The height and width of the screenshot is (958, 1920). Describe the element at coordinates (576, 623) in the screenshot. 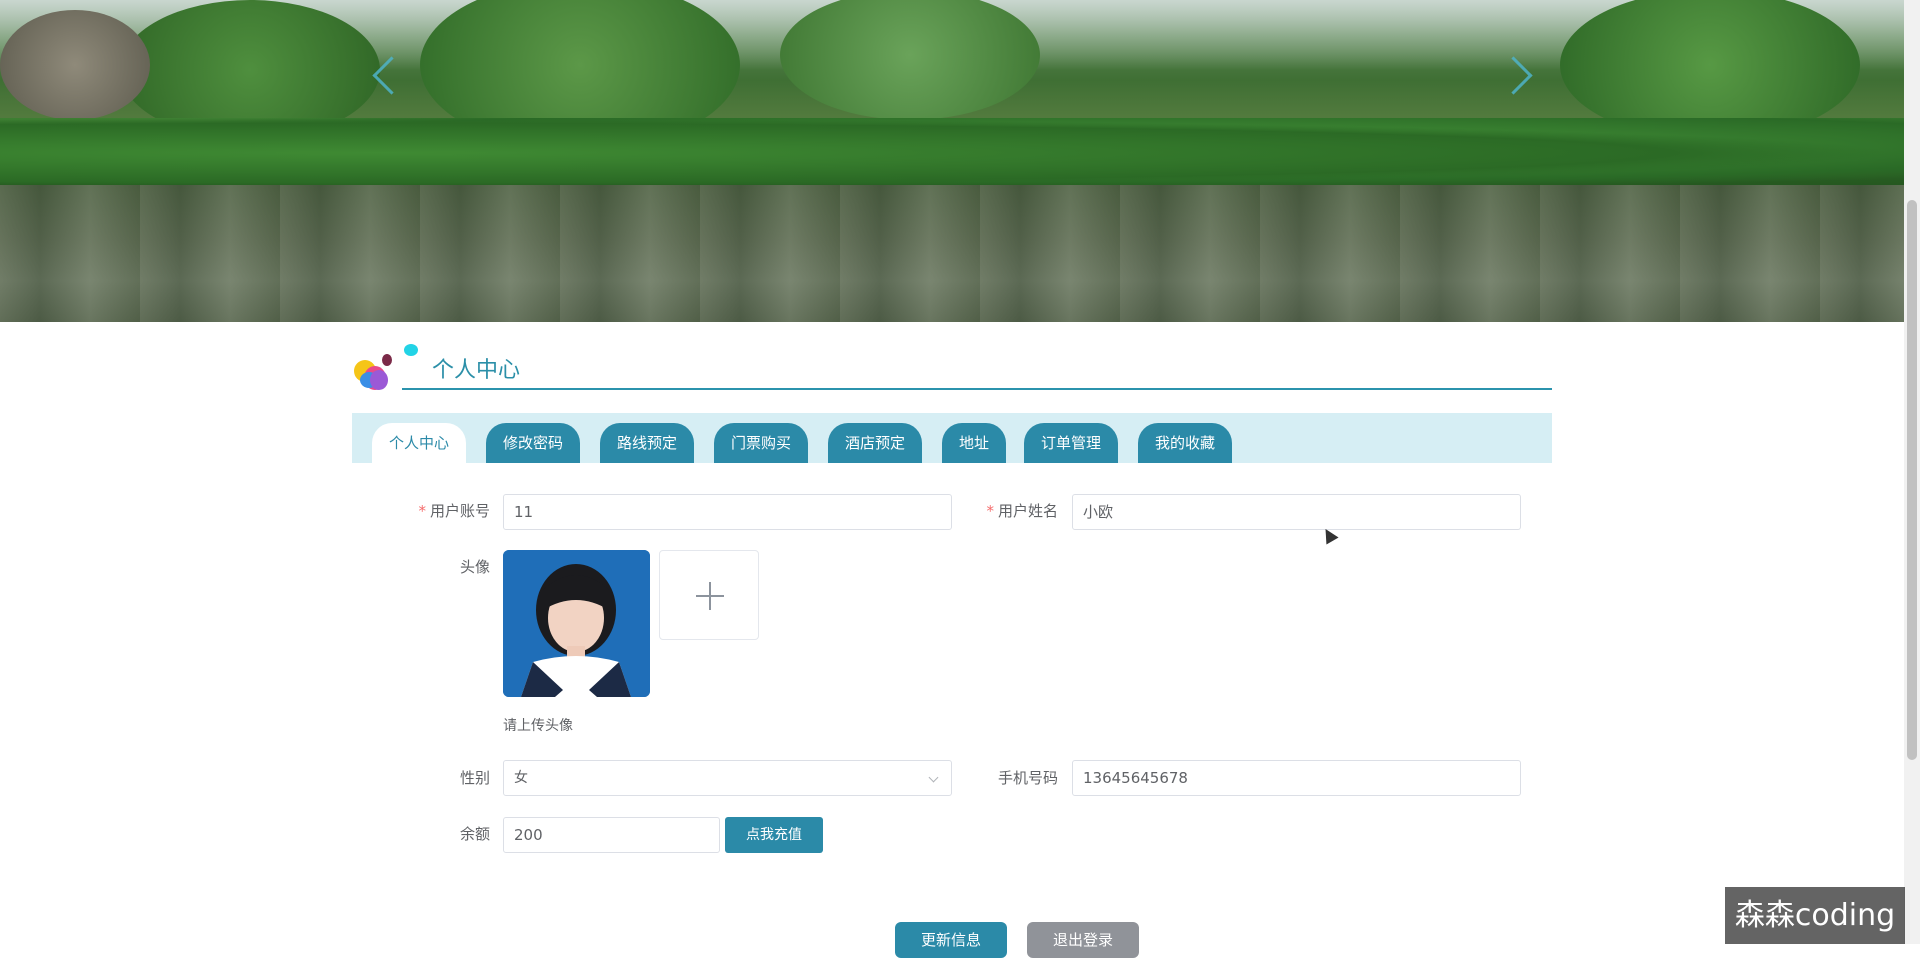

I see `avatar-image` at that location.